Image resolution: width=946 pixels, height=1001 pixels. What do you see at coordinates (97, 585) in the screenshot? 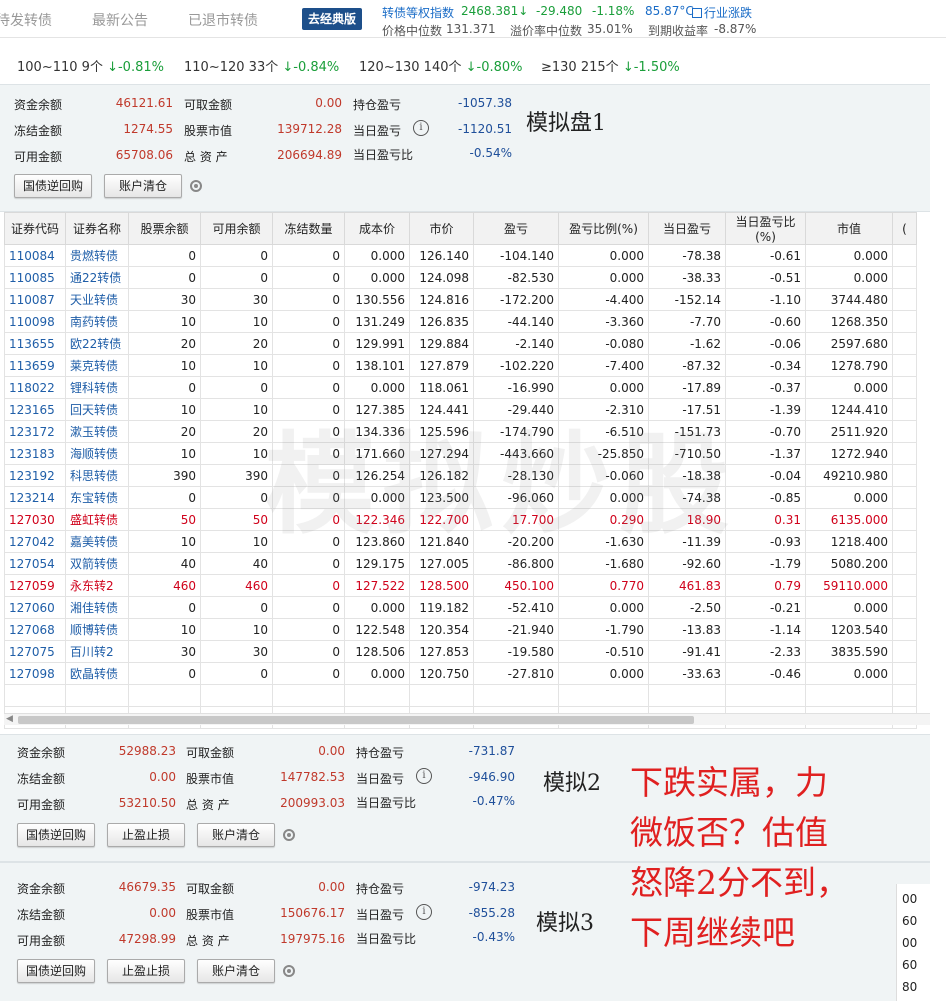
I see `cell-name: 永东转2` at bounding box center [97, 585].